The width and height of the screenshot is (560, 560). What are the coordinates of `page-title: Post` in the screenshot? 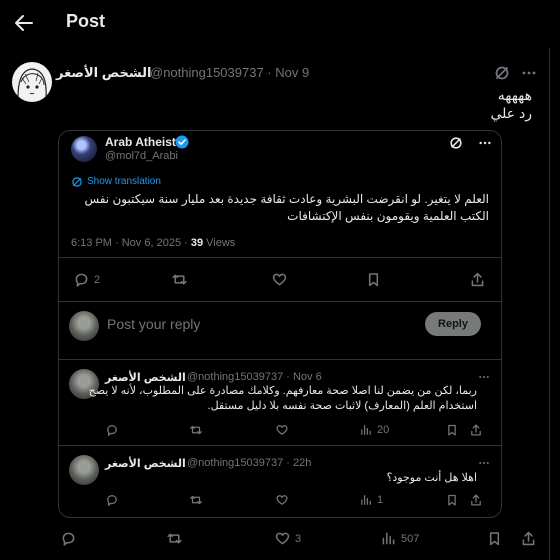 It's located at (86, 21).